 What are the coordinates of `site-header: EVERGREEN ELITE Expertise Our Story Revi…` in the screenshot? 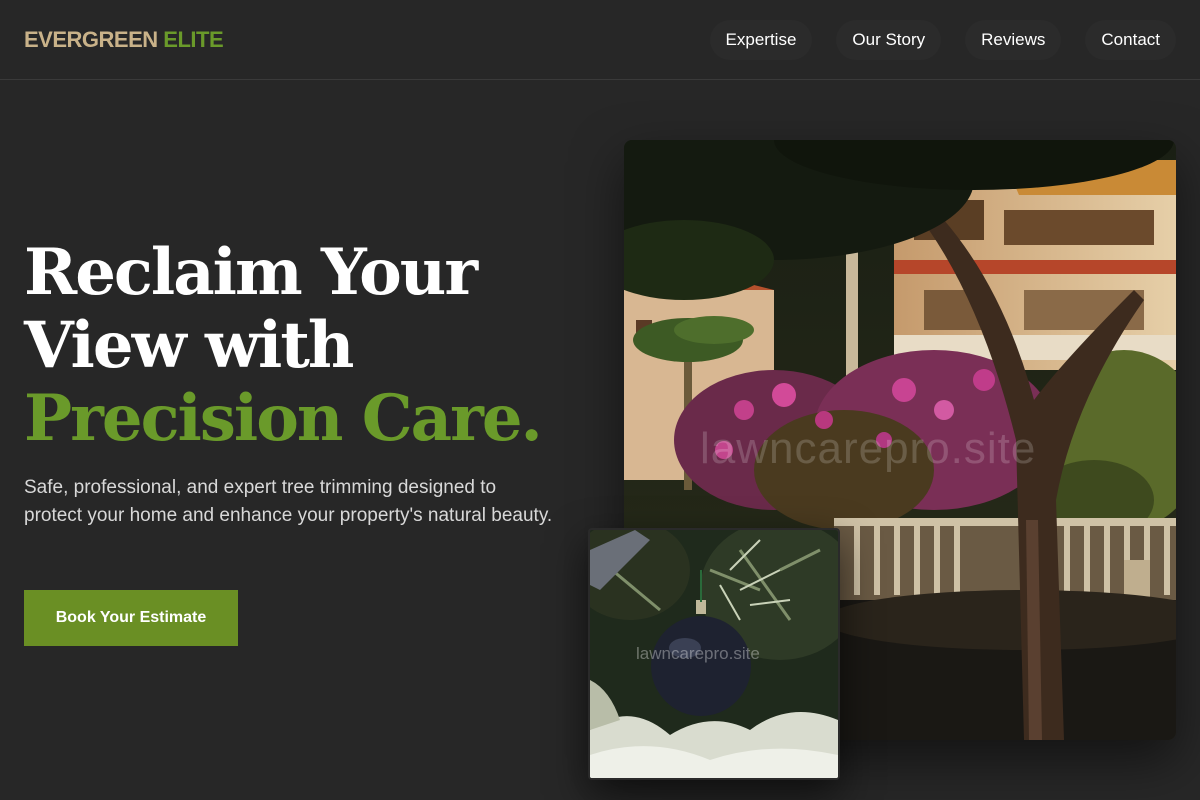 It's located at (600, 40).